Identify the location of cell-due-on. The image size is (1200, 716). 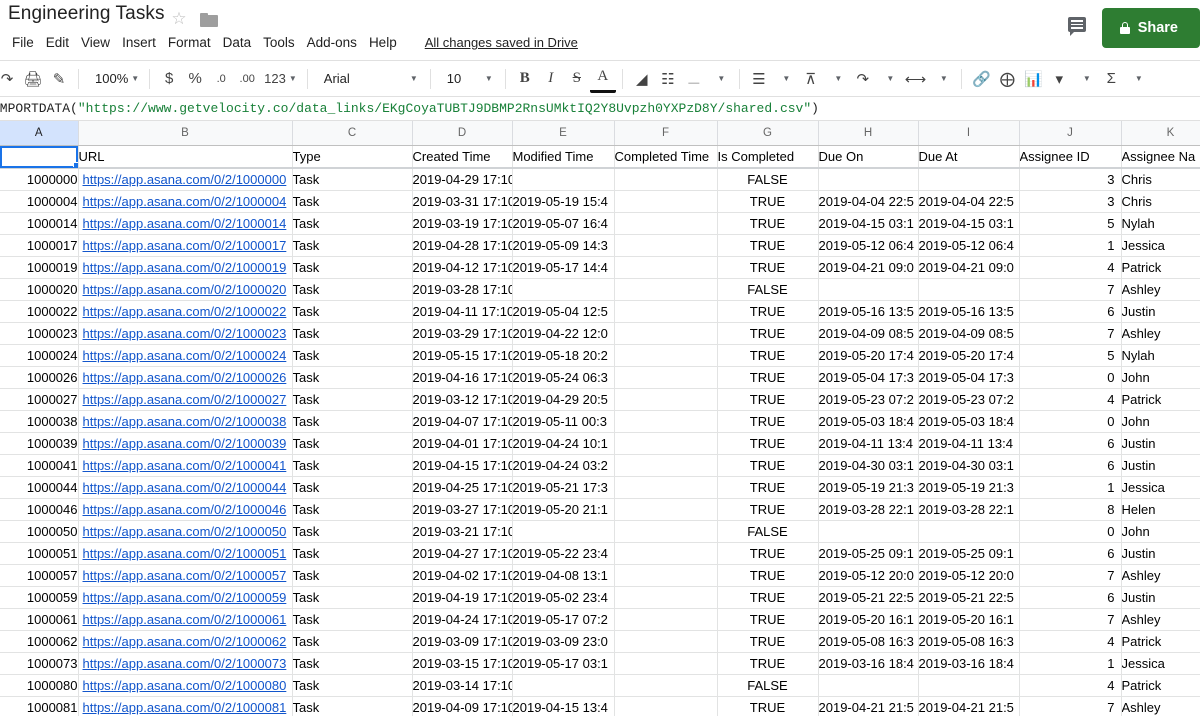
(868, 179).